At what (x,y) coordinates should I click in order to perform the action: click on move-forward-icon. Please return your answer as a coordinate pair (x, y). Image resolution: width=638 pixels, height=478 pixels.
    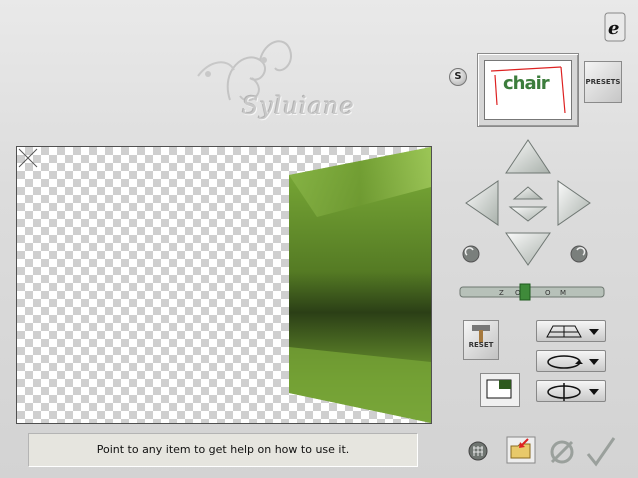
    Looking at the image, I should click on (528, 193).